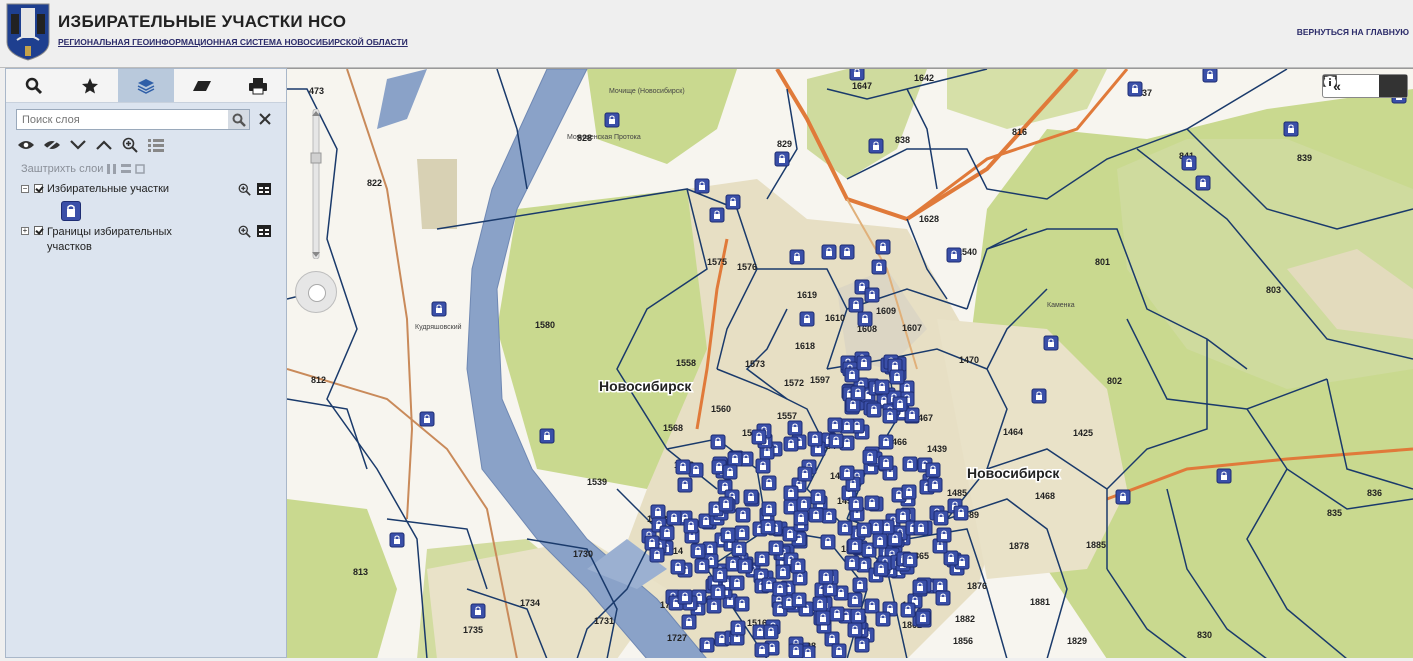  I want to click on zoom-in-icon, so click(244, 189).